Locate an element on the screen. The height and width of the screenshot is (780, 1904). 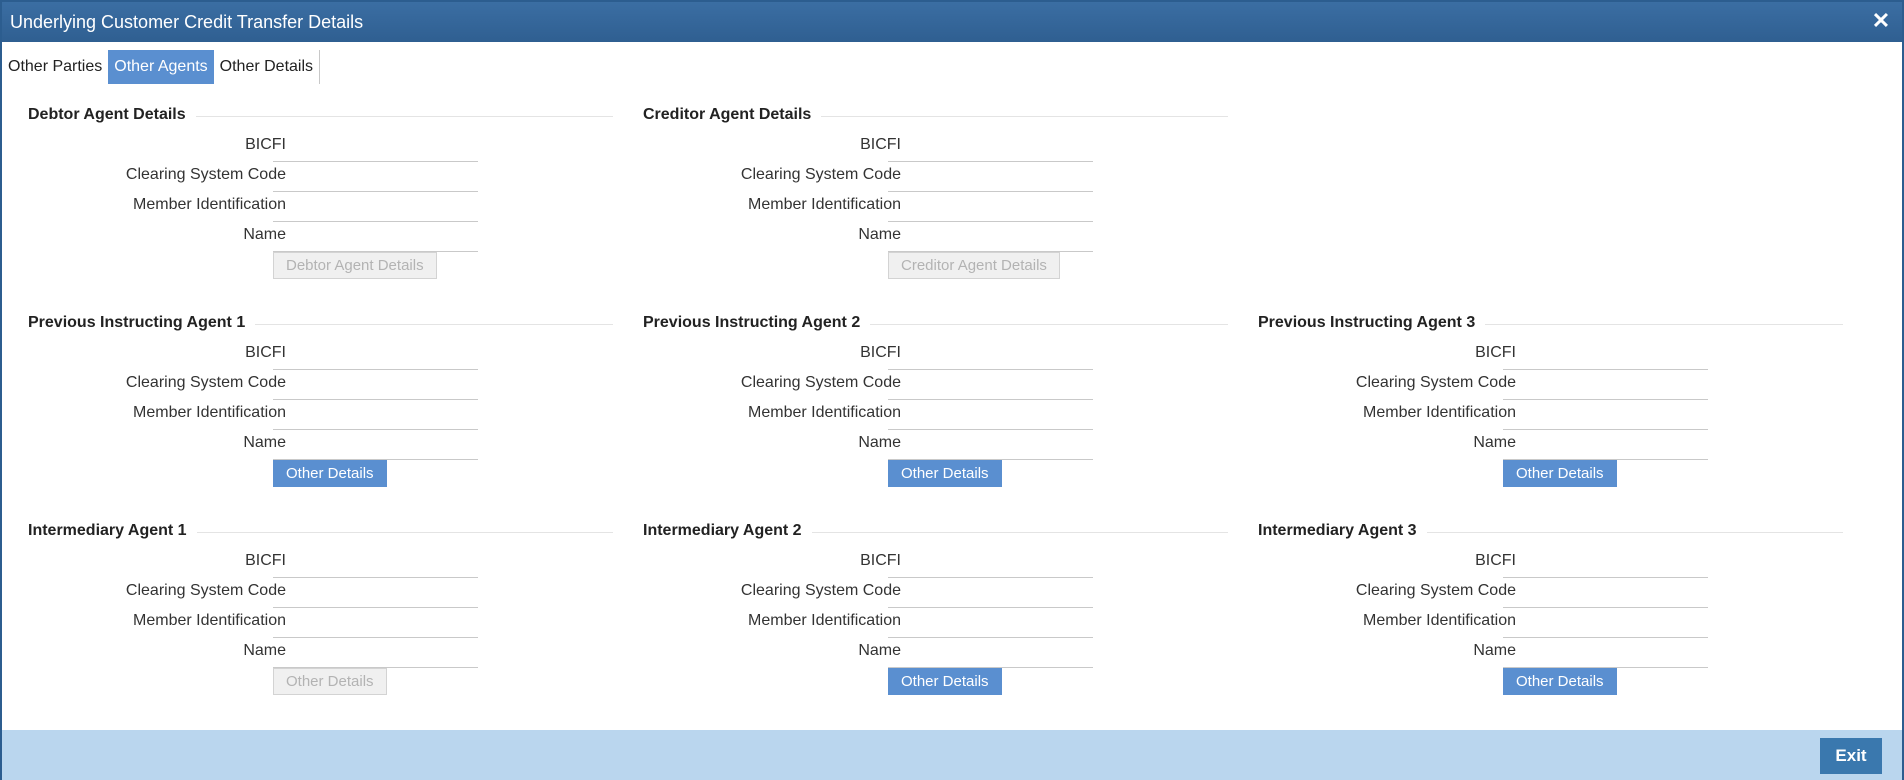
tab-bar: Other Parties Other Agents Other Details is located at coordinates (161, 67).